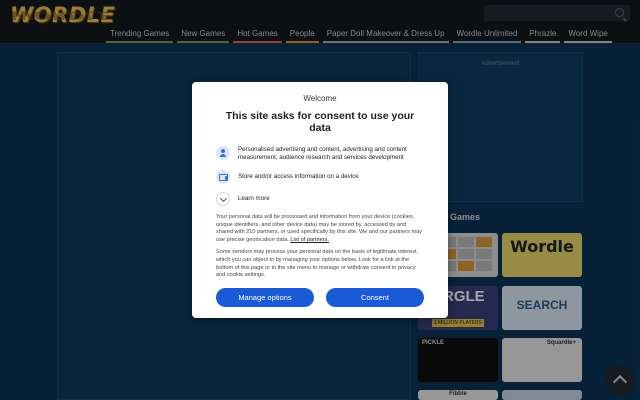  Describe the element at coordinates (223, 153) in the screenshot. I see `person-icon` at that location.